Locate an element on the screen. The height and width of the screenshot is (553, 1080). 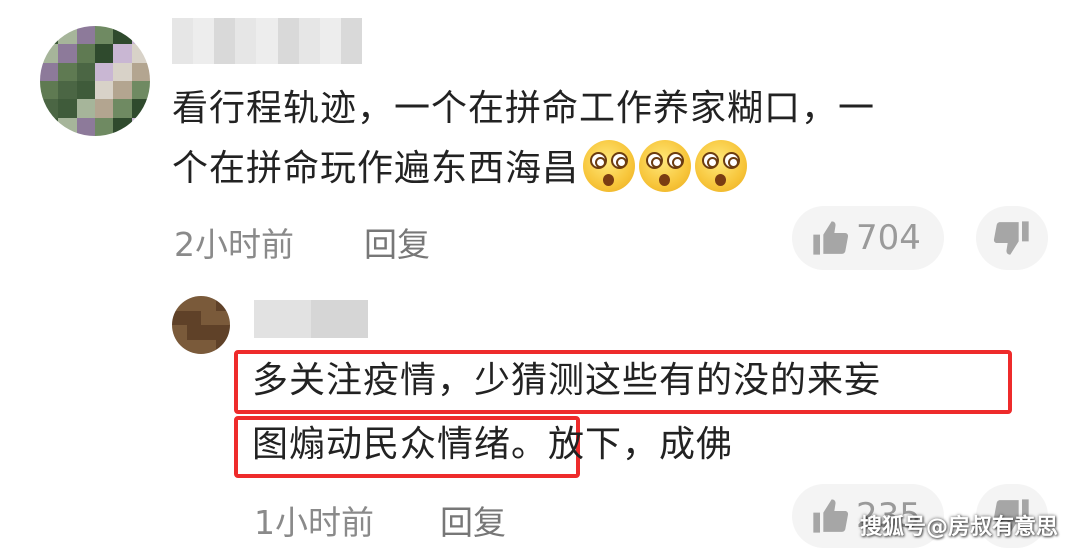
reply-text-rest: 。放下，成佛 is located at coordinates (622, 444).